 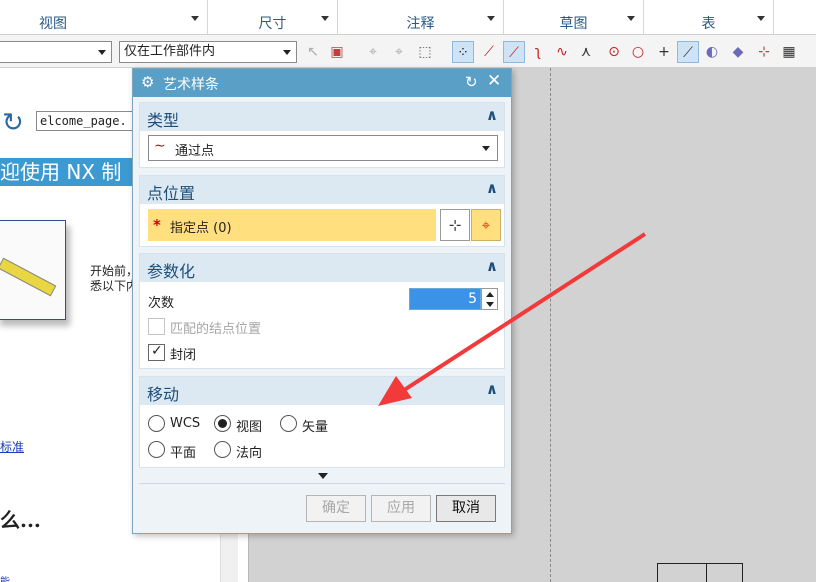 What do you see at coordinates (538, 52) in the screenshot?
I see `control-point-icon: ʅ` at bounding box center [538, 52].